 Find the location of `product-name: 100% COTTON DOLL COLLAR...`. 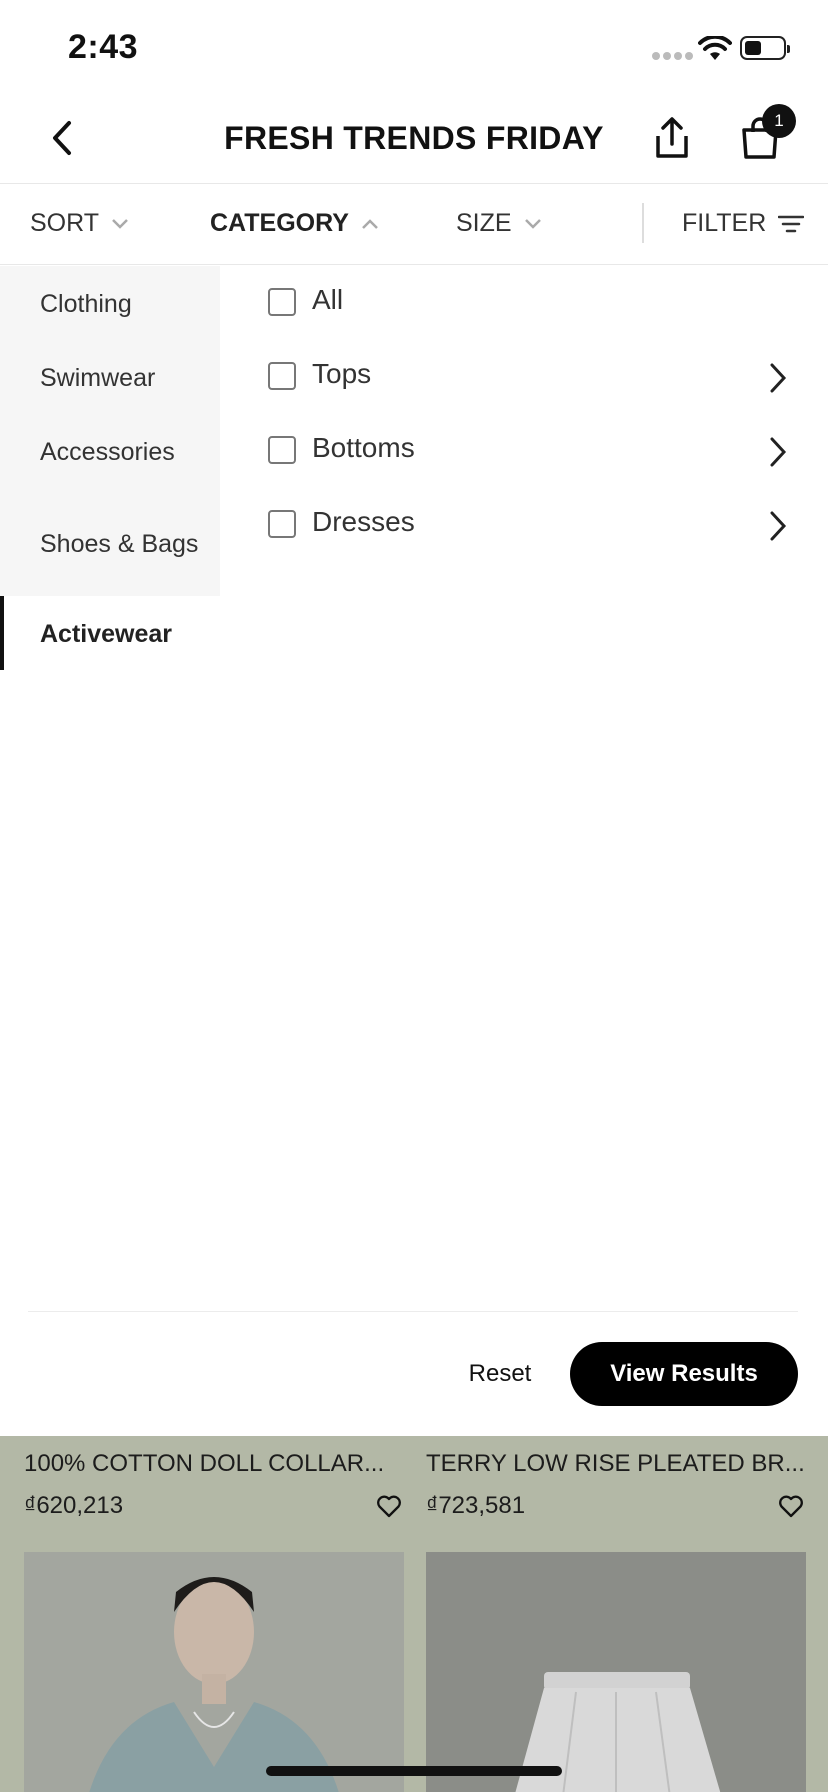

product-name: 100% COTTON DOLL COLLAR... is located at coordinates (204, 1463).